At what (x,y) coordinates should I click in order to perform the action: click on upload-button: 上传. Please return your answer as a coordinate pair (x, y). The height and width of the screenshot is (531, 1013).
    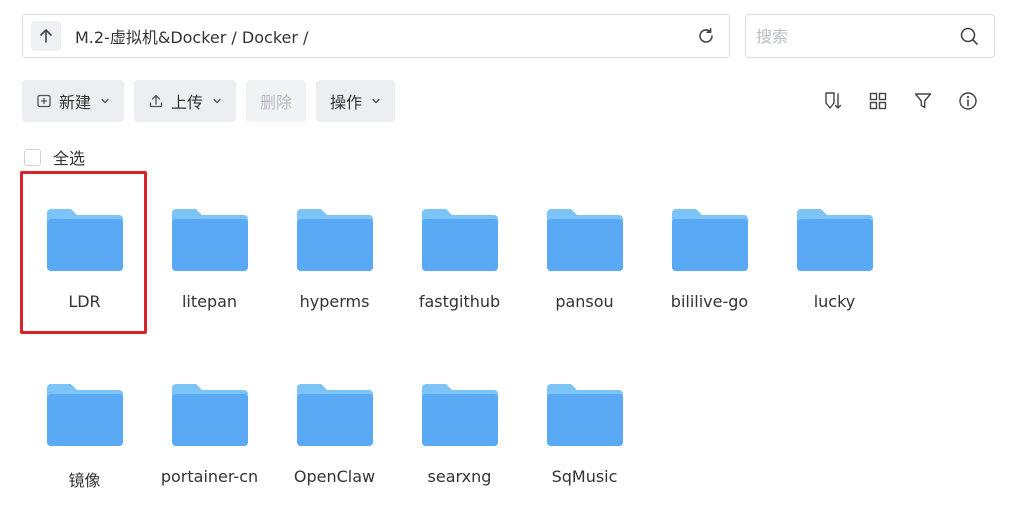
    Looking at the image, I should click on (185, 101).